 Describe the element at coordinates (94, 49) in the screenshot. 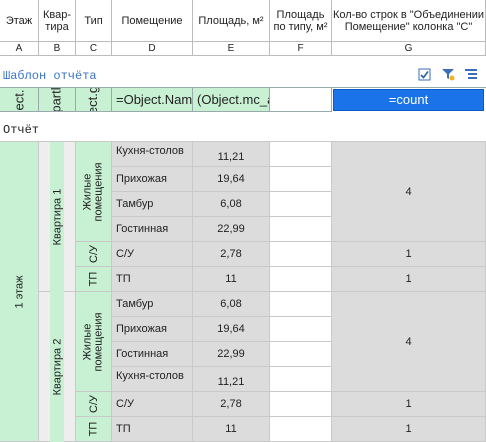

I see `col-letter-c: C` at that location.